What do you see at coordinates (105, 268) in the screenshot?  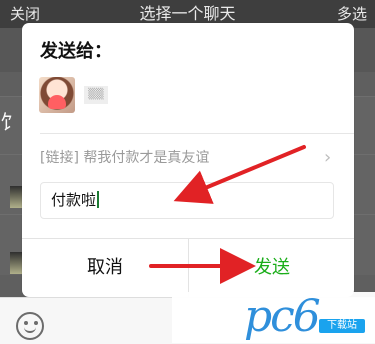 I see `cancel-button: 取消` at bounding box center [105, 268].